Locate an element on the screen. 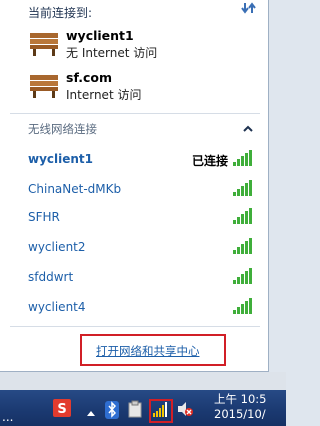 This screenshot has height=426, width=320. open-network-sharing-center-link: 打开网络和共享中心 is located at coordinates (148, 351).